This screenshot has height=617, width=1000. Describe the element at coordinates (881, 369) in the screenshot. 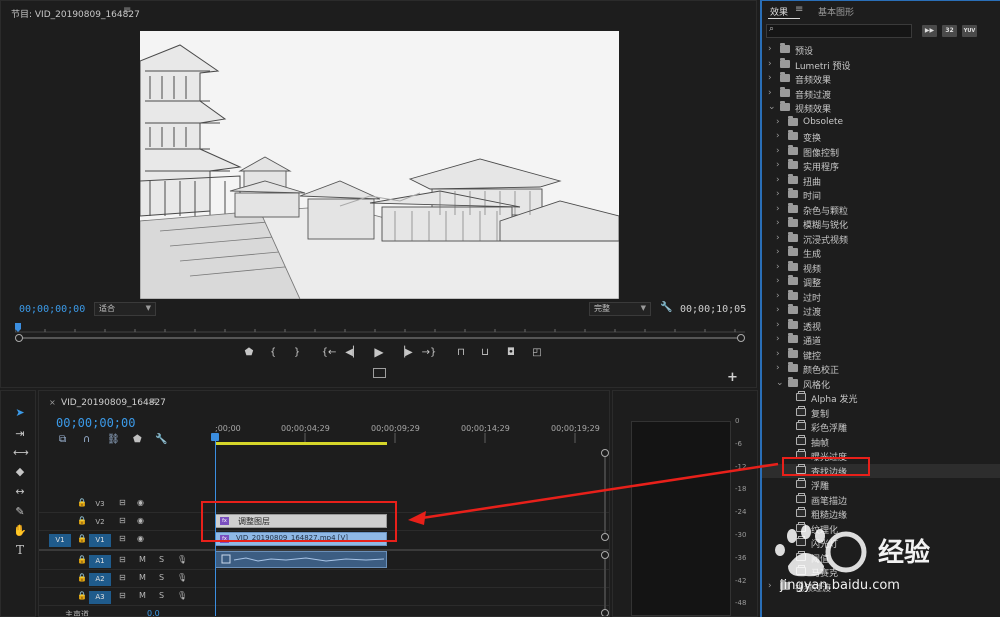

I see `effects-tree-item: › 颜色校正` at that location.